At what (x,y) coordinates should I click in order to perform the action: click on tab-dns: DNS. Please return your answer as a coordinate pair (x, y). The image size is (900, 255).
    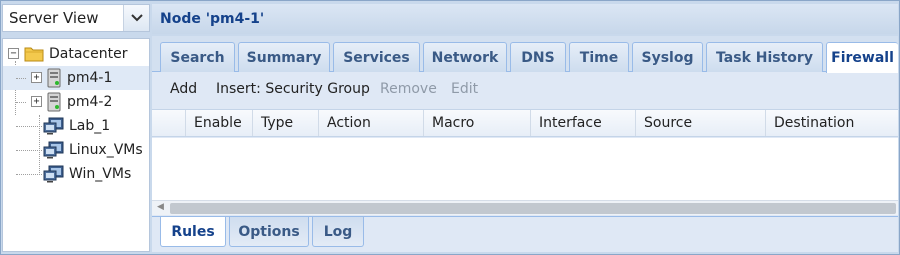
    Looking at the image, I should click on (538, 57).